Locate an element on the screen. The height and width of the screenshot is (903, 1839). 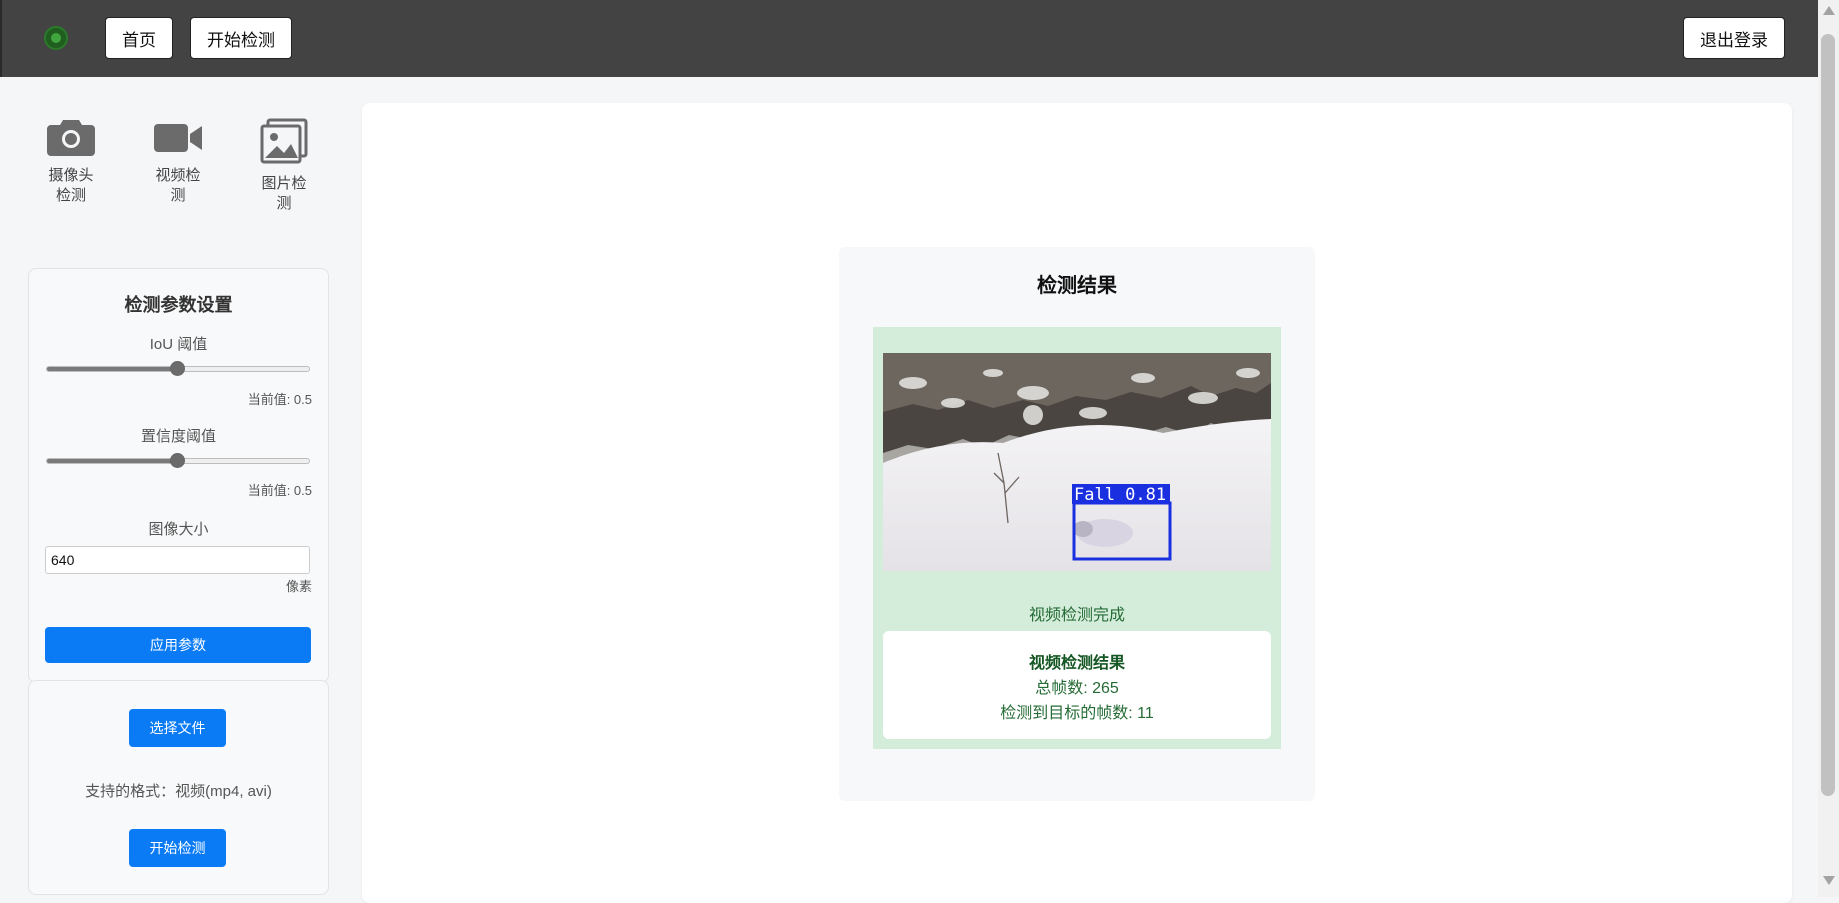
page-scrollbar is located at coordinates (1828, 448).